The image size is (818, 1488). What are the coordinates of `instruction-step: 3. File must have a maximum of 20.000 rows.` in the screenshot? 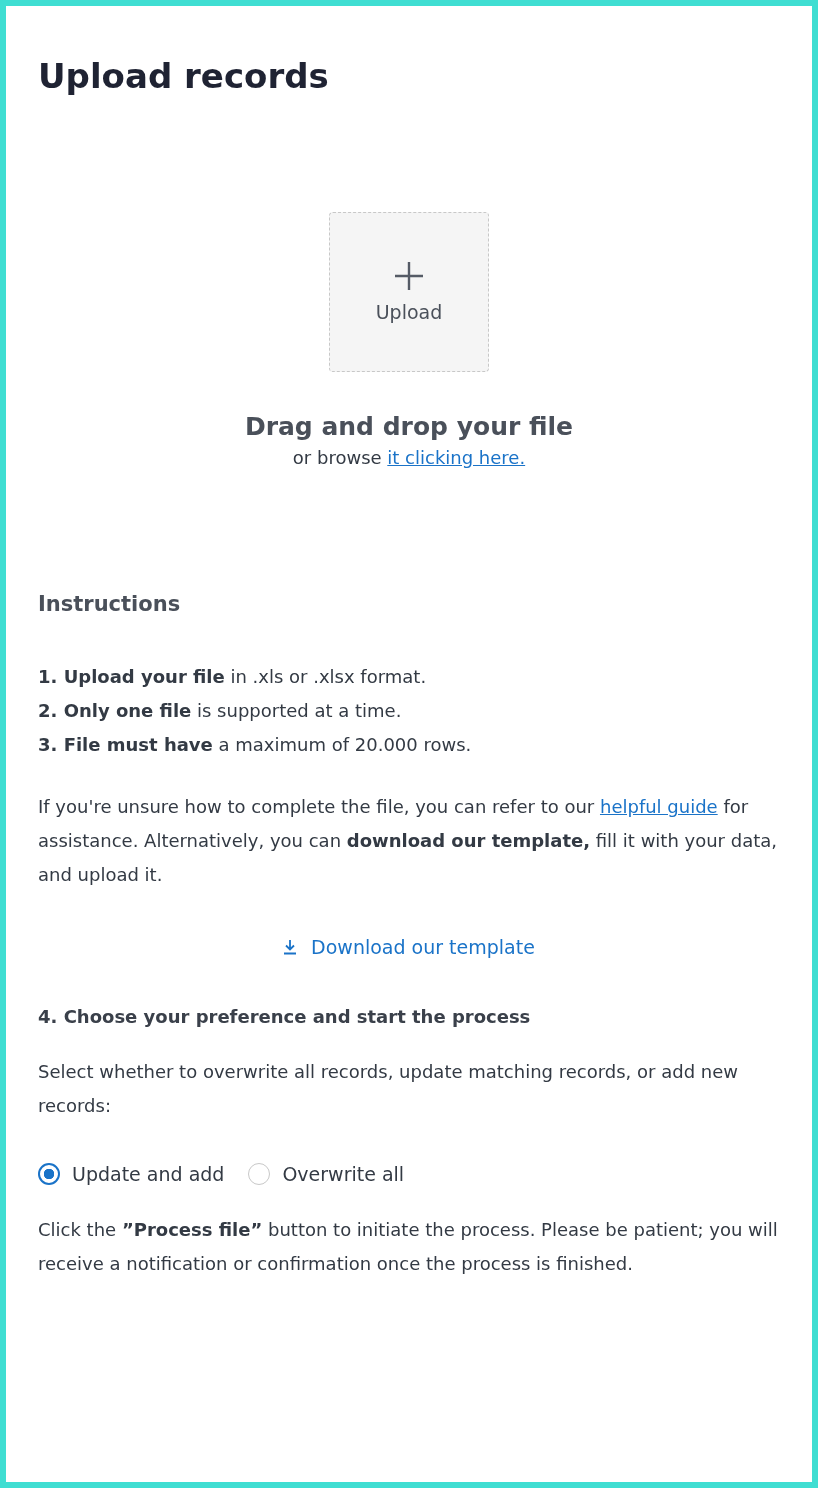 It's located at (409, 745).